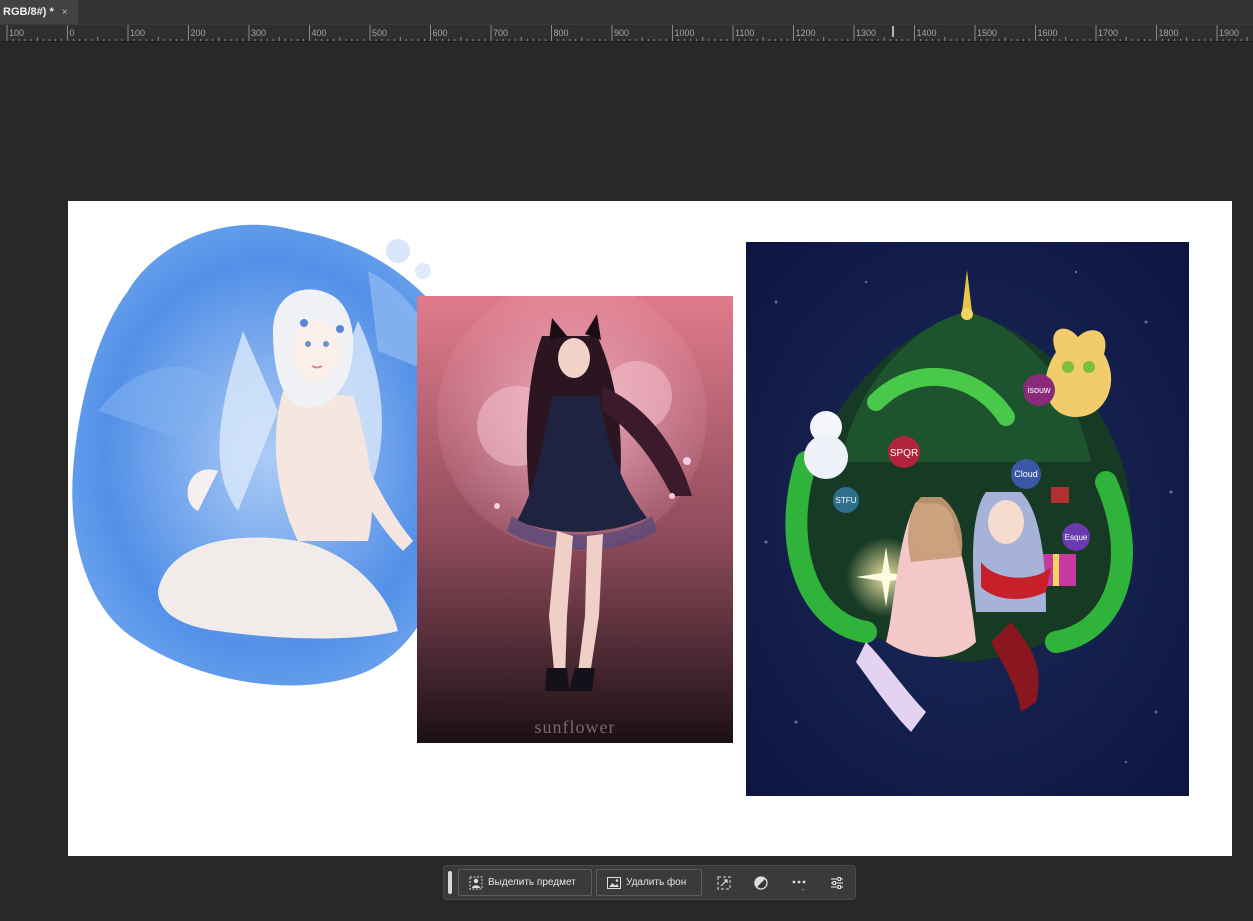 This screenshot has height=921, width=1253. I want to click on svg-text: isouw, so click(1039, 390).